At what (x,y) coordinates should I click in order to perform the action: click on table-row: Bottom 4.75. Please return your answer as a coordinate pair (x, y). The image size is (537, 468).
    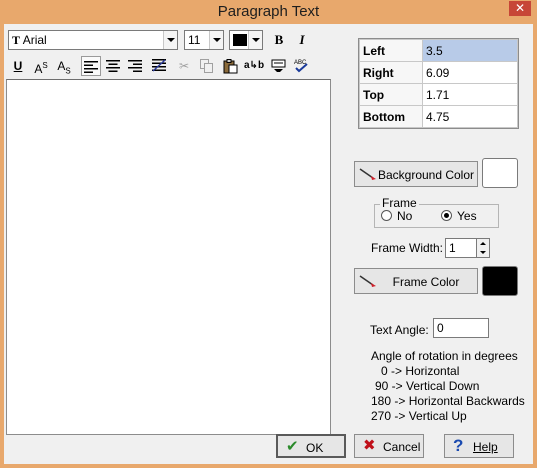
    Looking at the image, I should click on (438, 116).